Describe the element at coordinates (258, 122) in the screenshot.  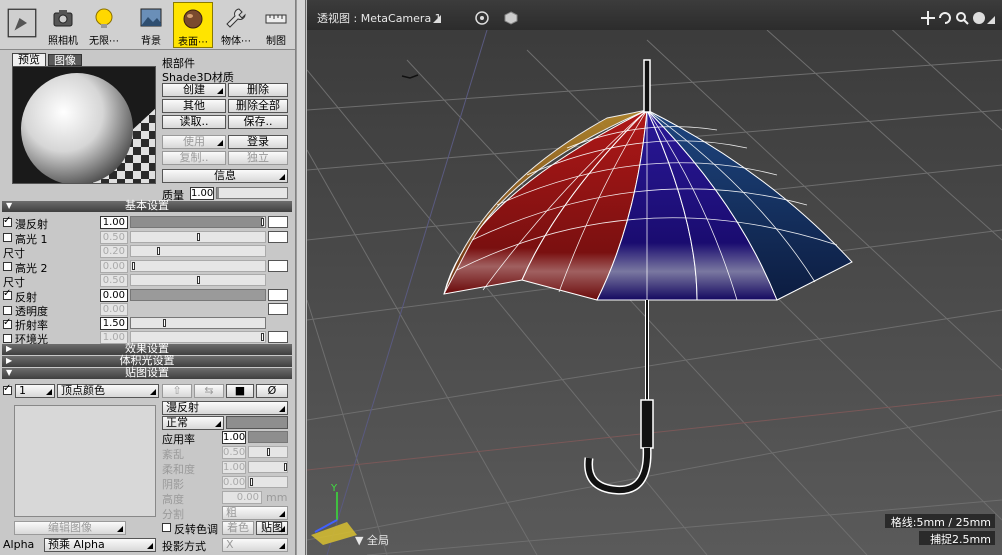
I see `save-button: 保存..` at that location.